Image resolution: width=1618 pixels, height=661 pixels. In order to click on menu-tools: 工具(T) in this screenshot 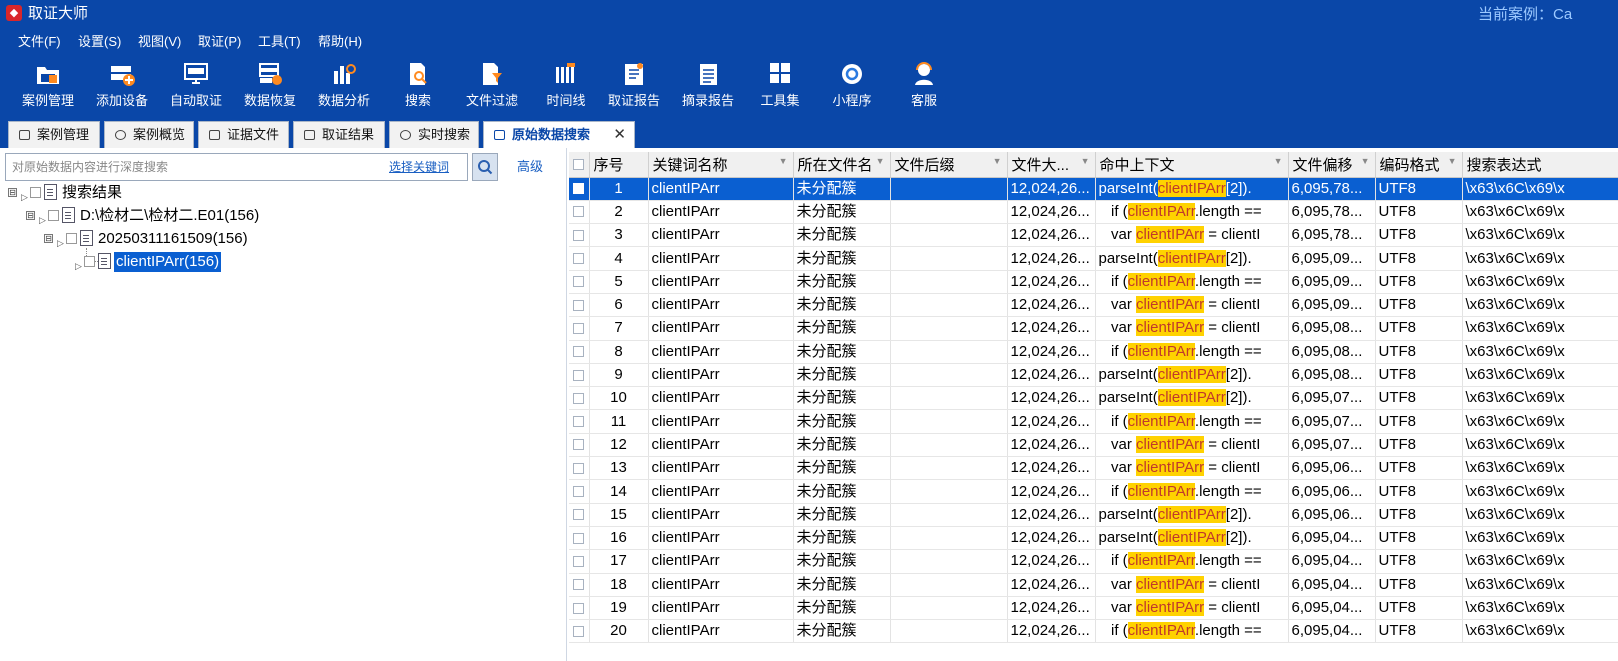, I will do `click(279, 42)`.